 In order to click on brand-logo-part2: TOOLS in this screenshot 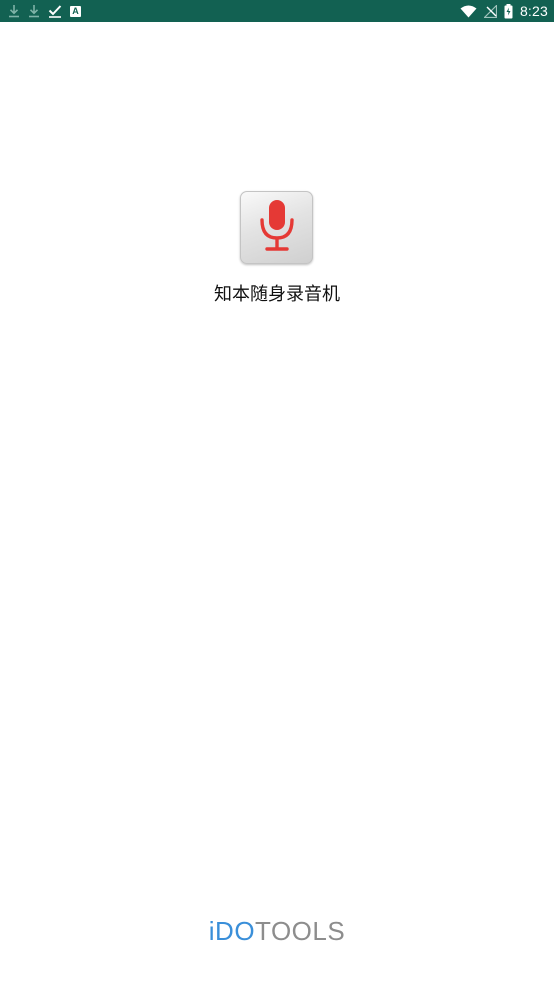, I will do `click(300, 931)`.